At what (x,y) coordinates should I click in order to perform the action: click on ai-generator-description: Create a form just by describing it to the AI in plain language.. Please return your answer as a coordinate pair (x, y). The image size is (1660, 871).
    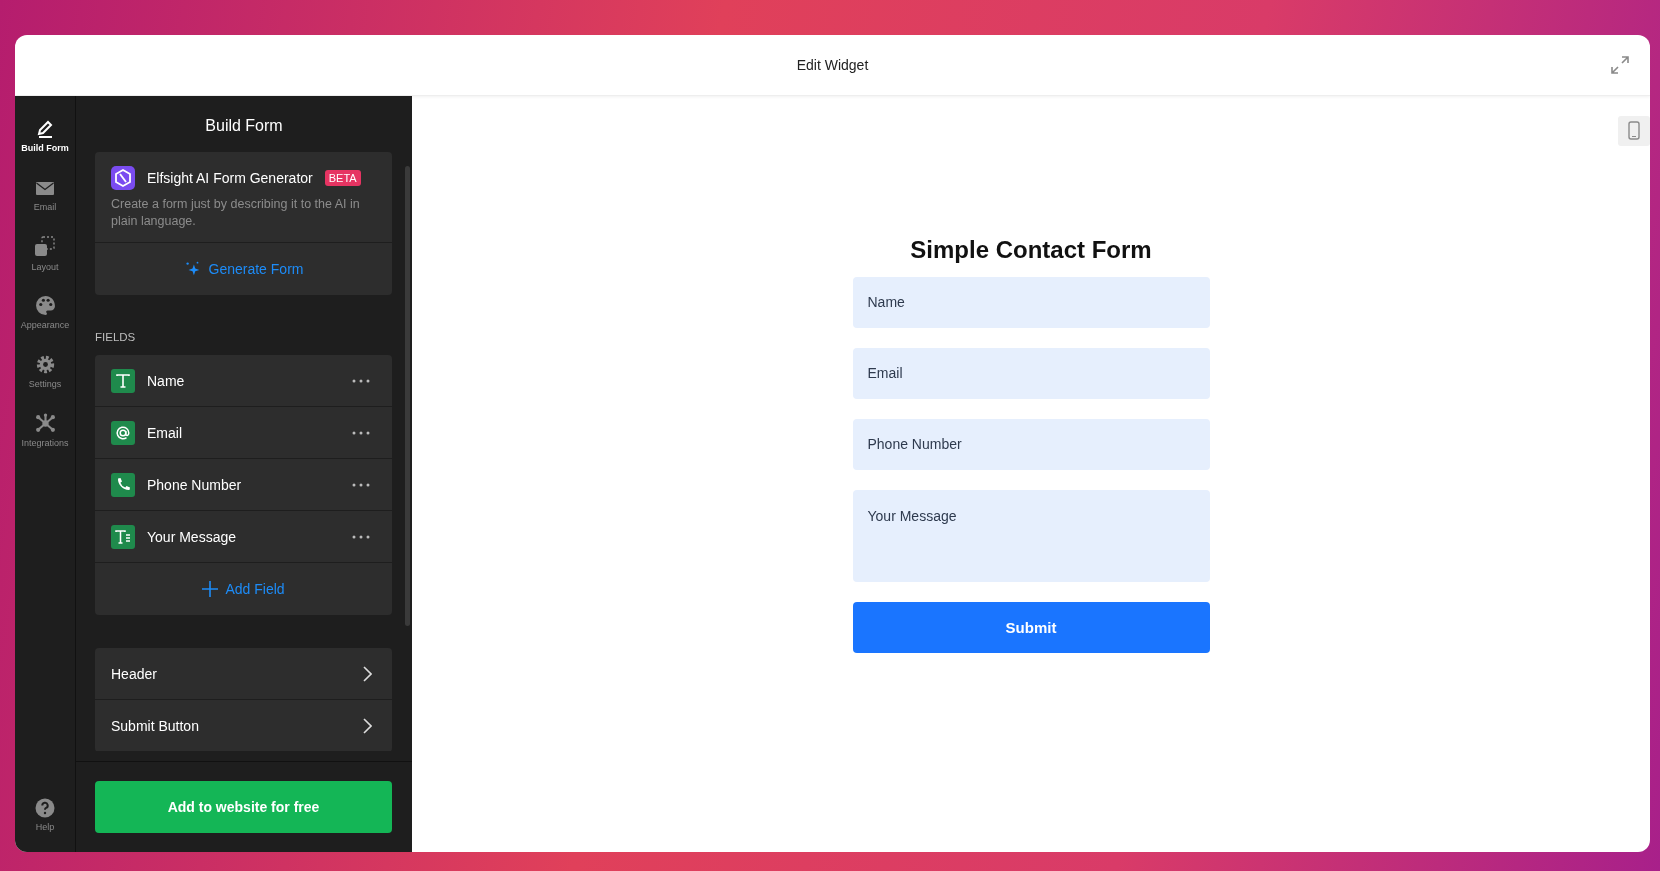
    Looking at the image, I should click on (236, 213).